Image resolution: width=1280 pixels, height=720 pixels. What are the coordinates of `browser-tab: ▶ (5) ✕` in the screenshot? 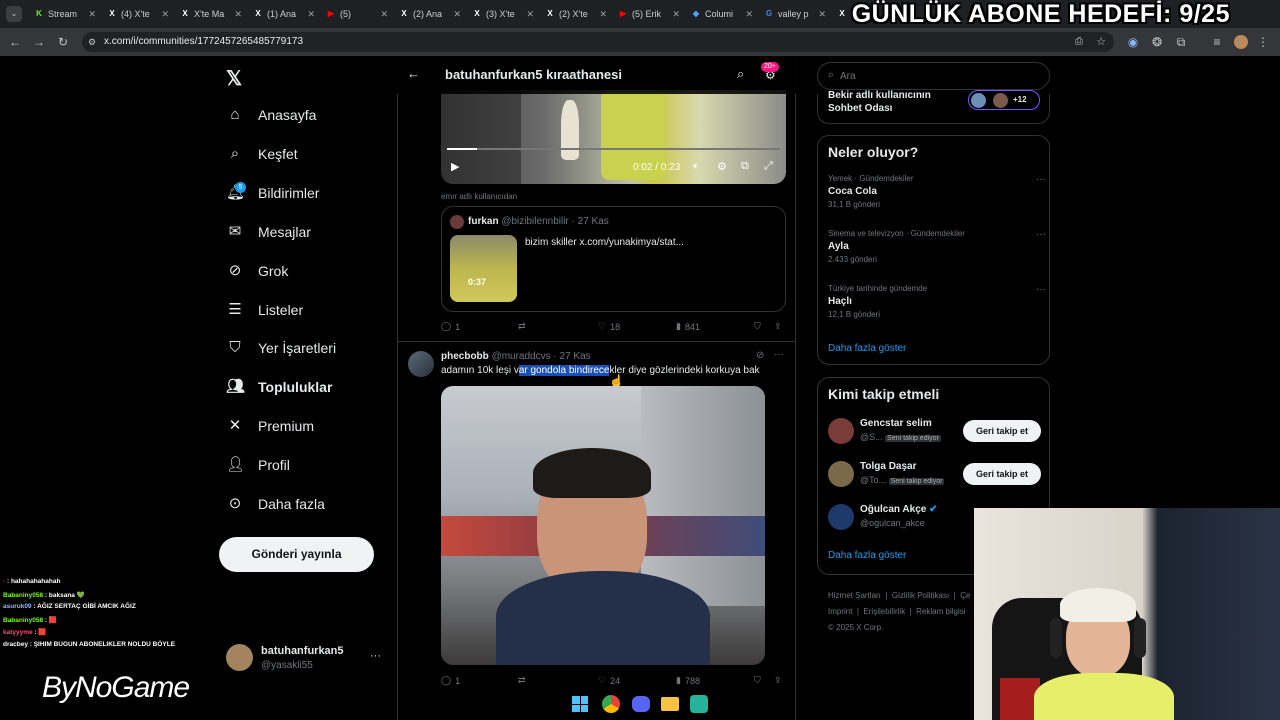 It's located at (356, 14).